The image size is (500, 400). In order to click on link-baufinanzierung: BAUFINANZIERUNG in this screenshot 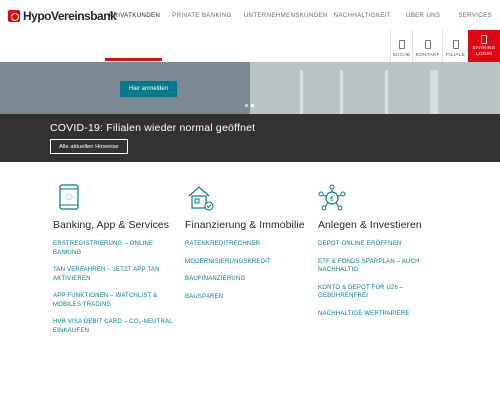, I will do `click(248, 279)`.